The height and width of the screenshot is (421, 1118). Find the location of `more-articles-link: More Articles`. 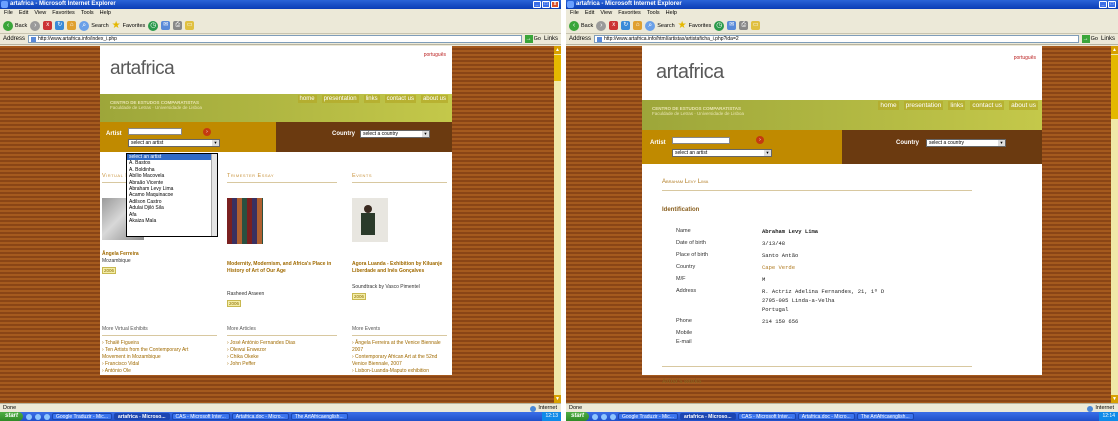

more-articles-link: More Articles is located at coordinates (241, 329).